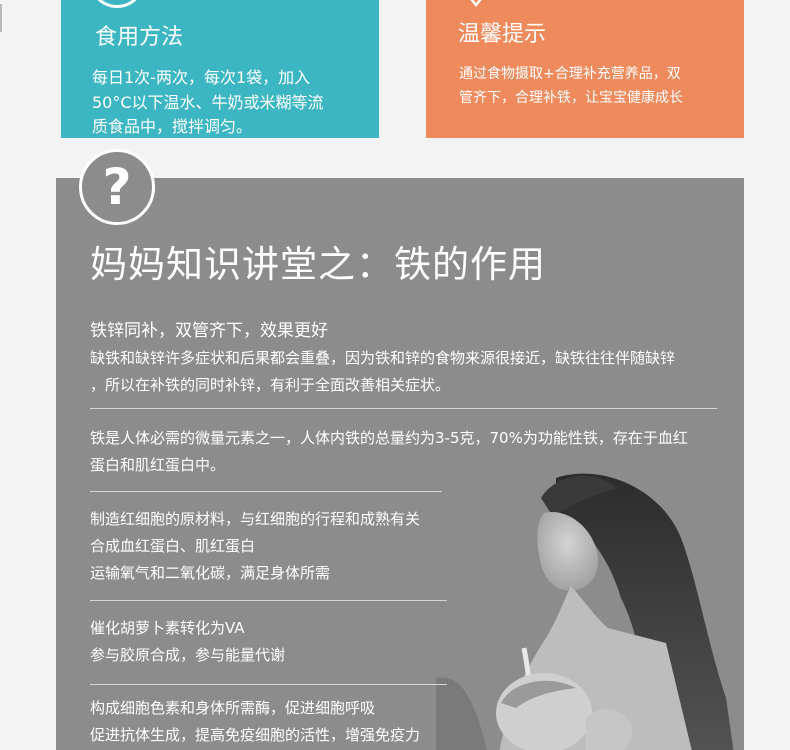 Image resolution: width=790 pixels, height=750 pixels. Describe the element at coordinates (476, 3) in the screenshot. I see `tips-icon` at that location.